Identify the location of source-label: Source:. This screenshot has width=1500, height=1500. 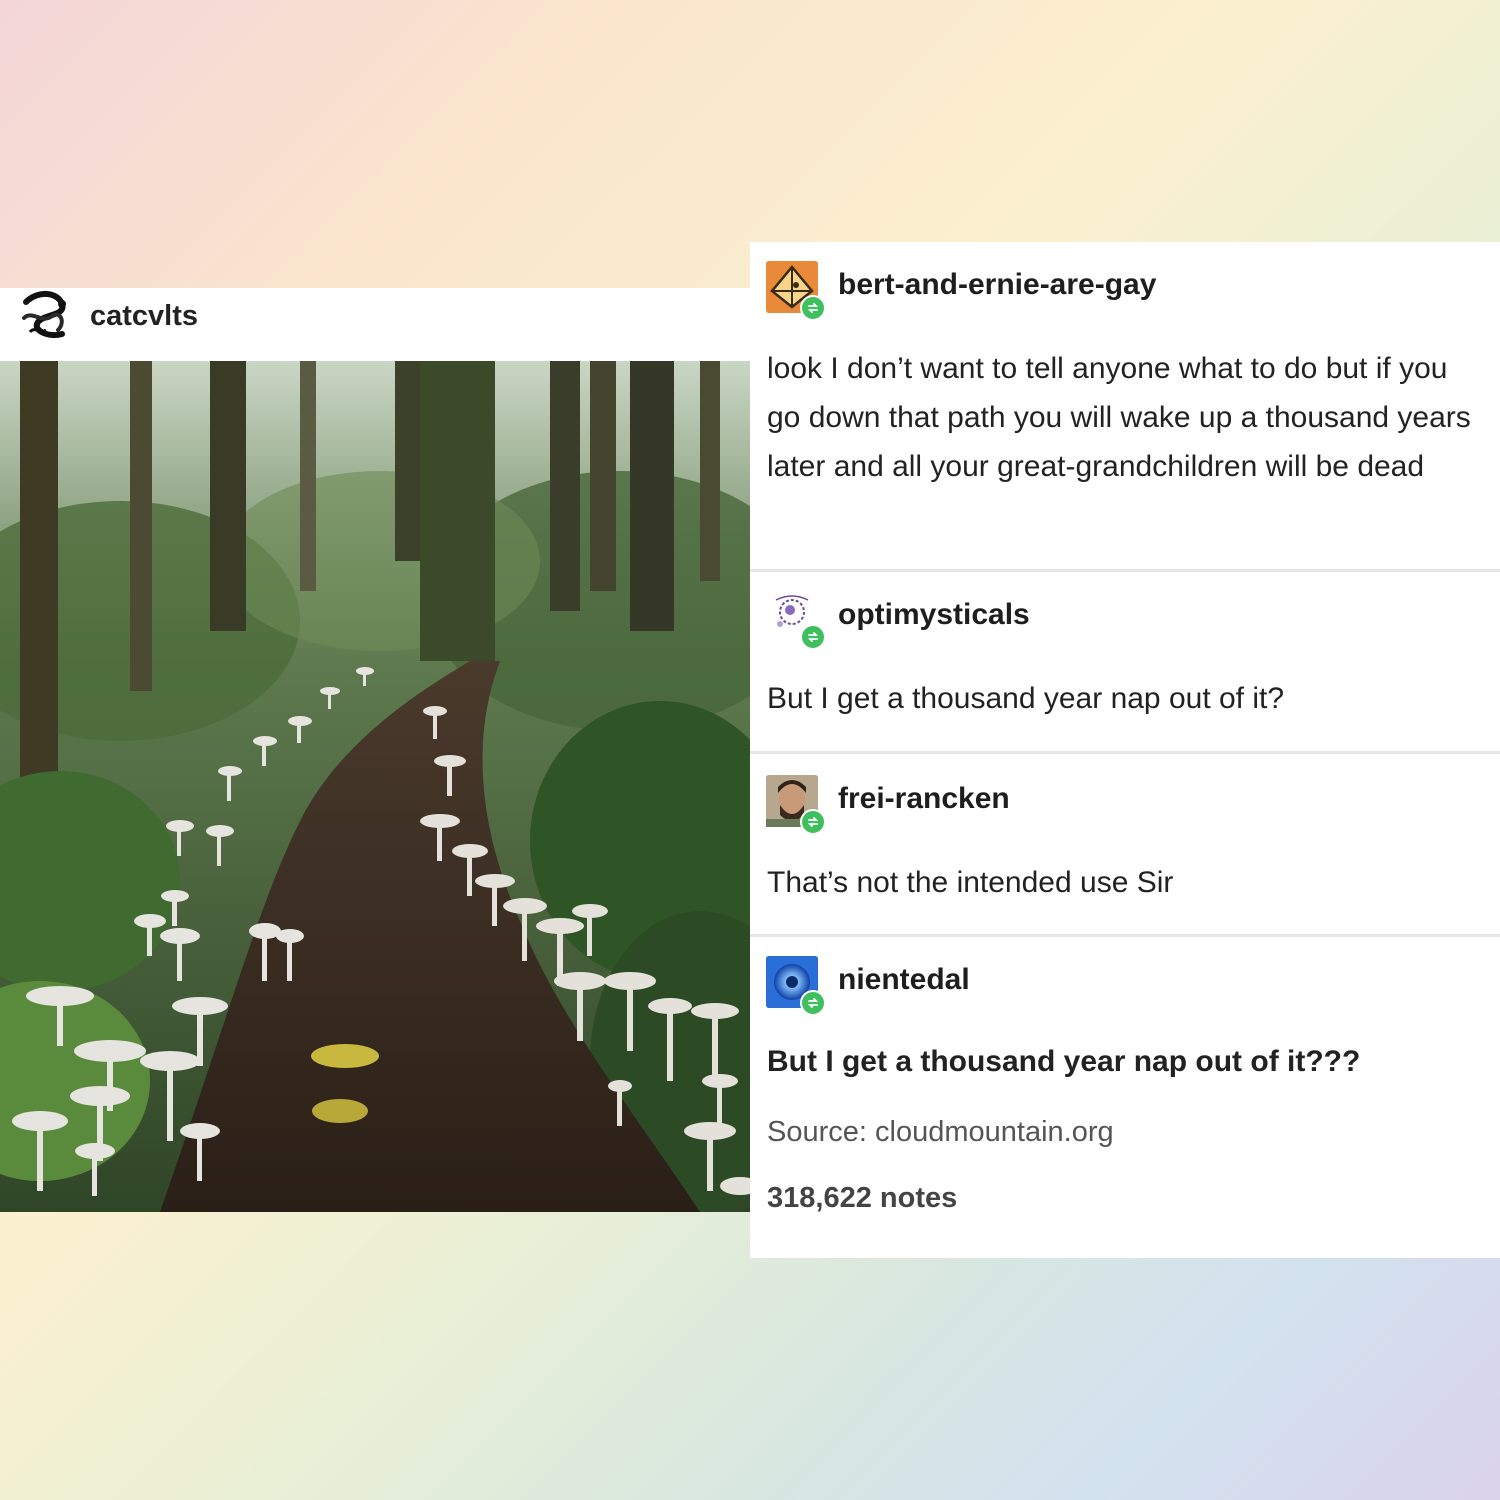
(817, 1132).